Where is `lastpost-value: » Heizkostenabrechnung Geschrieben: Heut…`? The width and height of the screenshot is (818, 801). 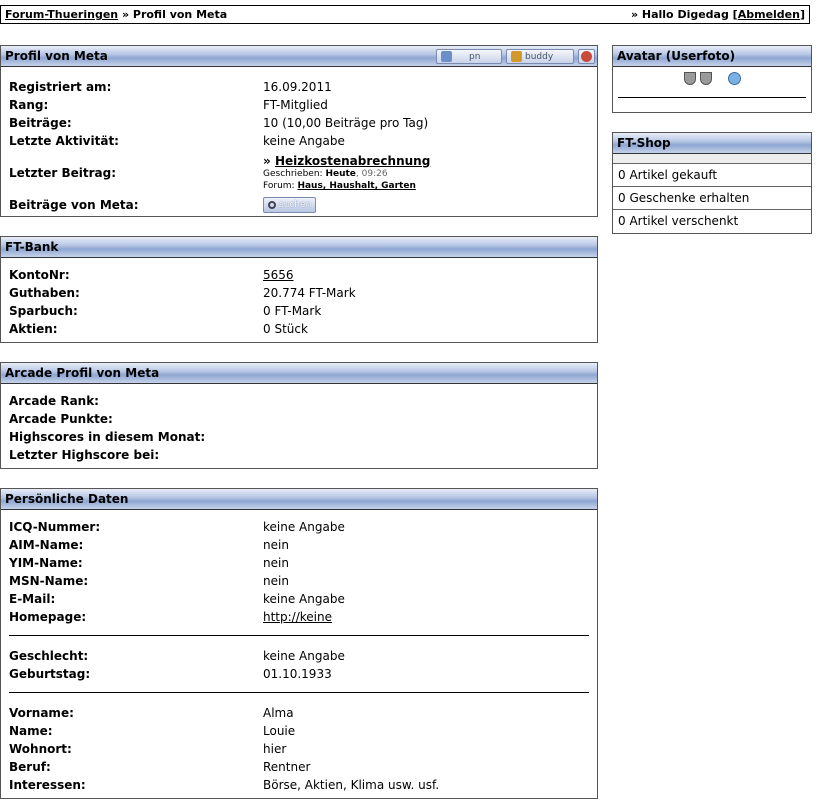 lastpost-value: » Heizkostenabrechnung Geschrieben: Heut… is located at coordinates (426, 173).